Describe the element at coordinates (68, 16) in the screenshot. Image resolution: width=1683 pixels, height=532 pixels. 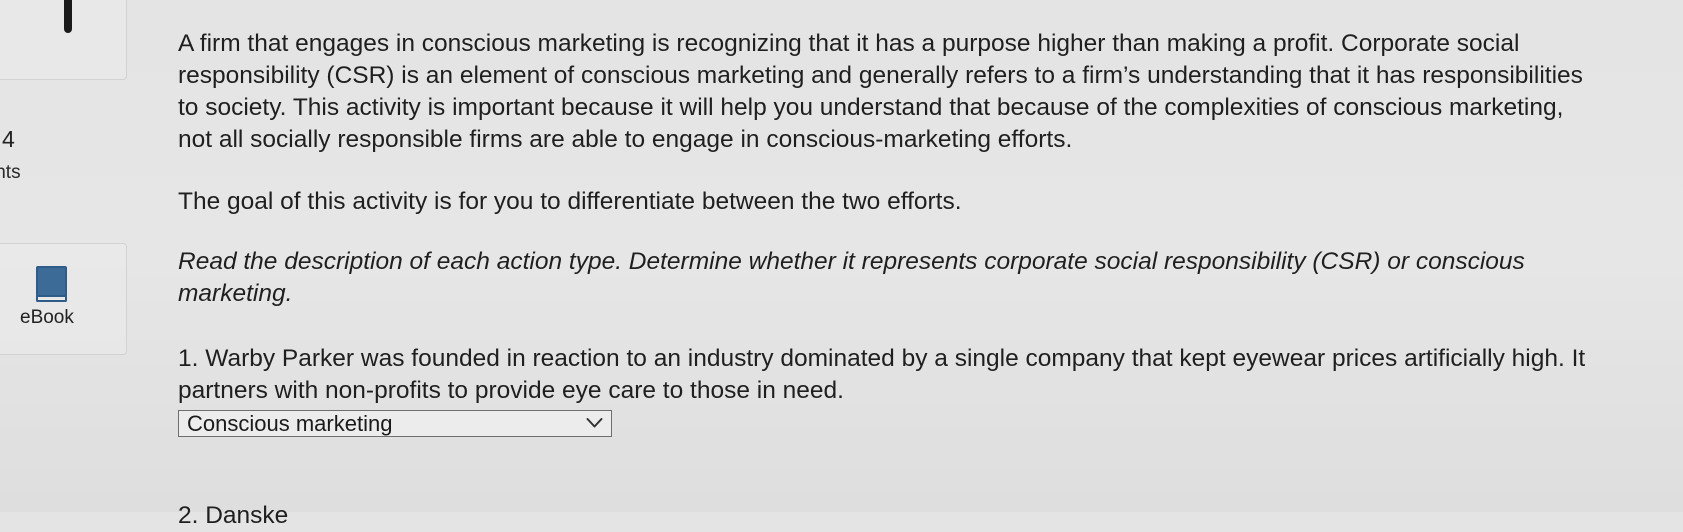
I see `scrollbar-thumb` at that location.